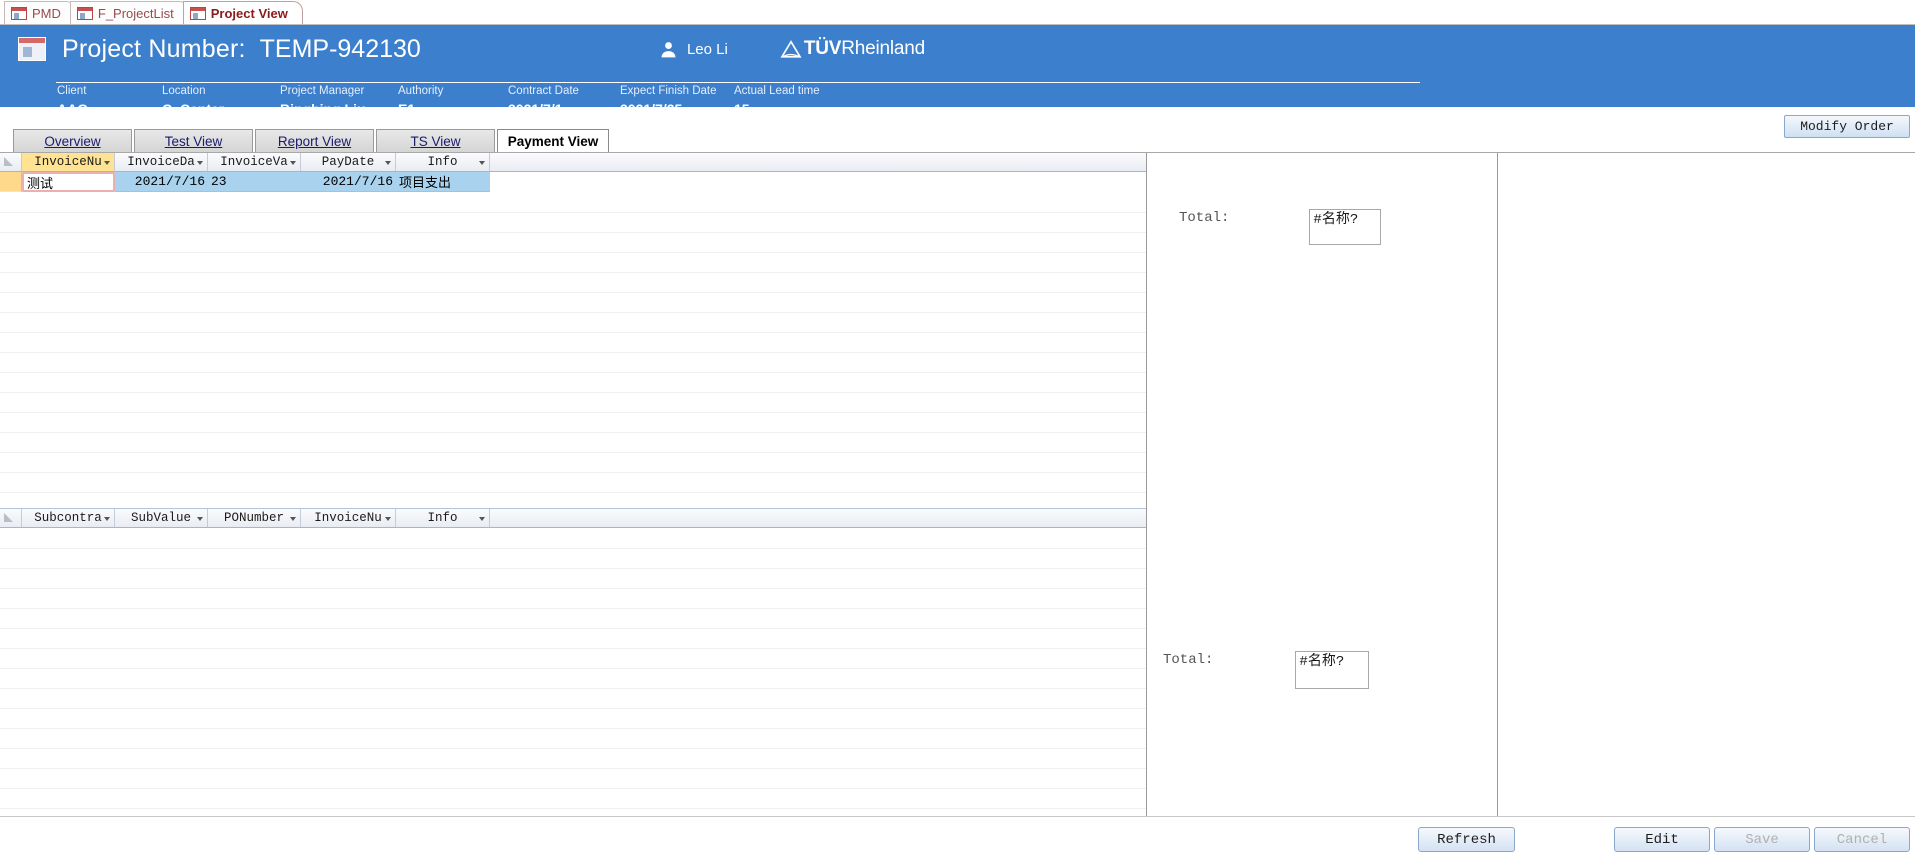  I want to click on cell-invoicevalue: 23, so click(254, 182).